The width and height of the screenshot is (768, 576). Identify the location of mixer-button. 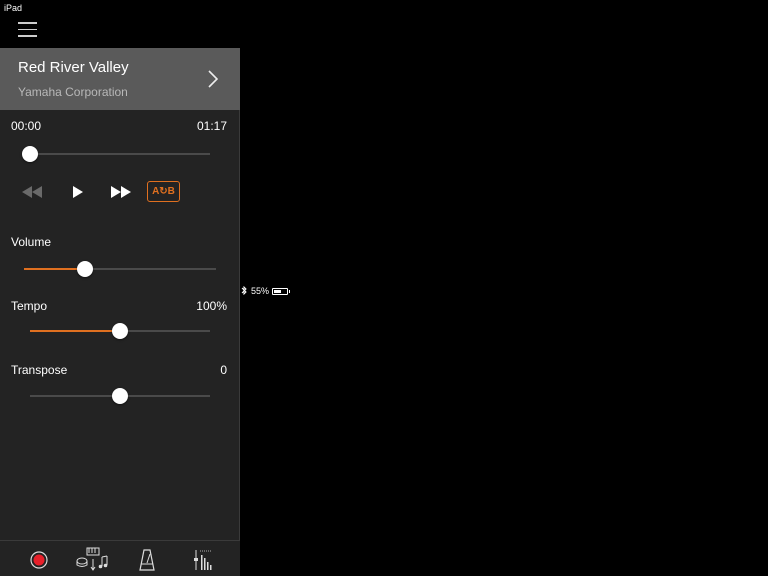
(203, 560).